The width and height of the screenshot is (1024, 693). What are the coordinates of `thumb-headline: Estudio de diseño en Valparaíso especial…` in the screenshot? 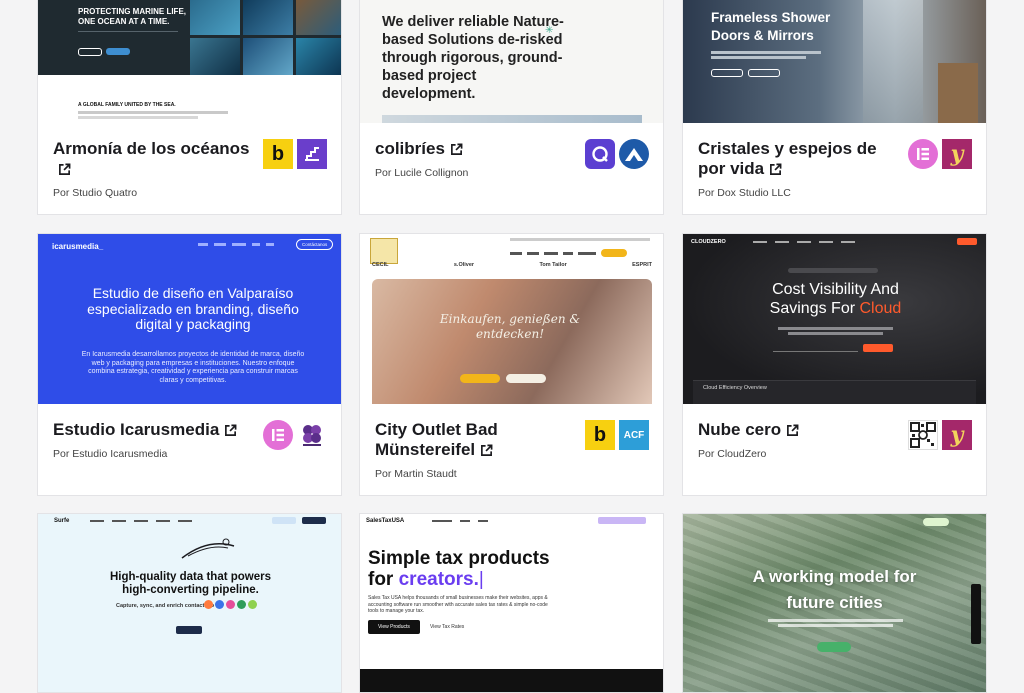 It's located at (193, 308).